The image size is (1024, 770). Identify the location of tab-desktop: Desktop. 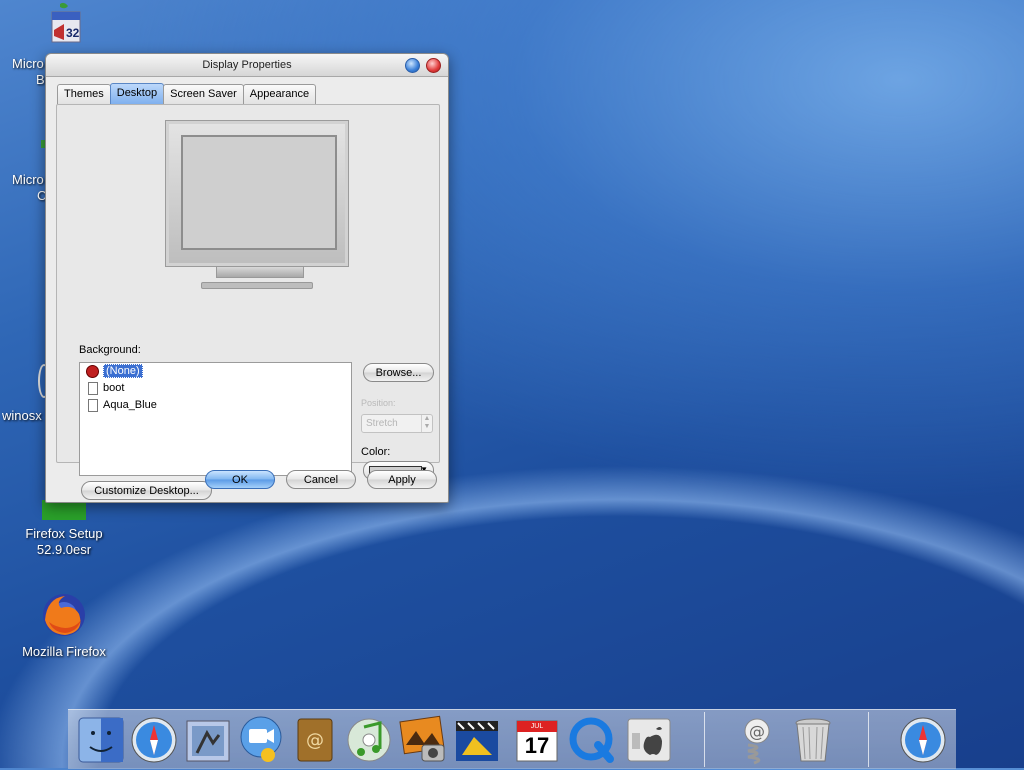
(137, 93).